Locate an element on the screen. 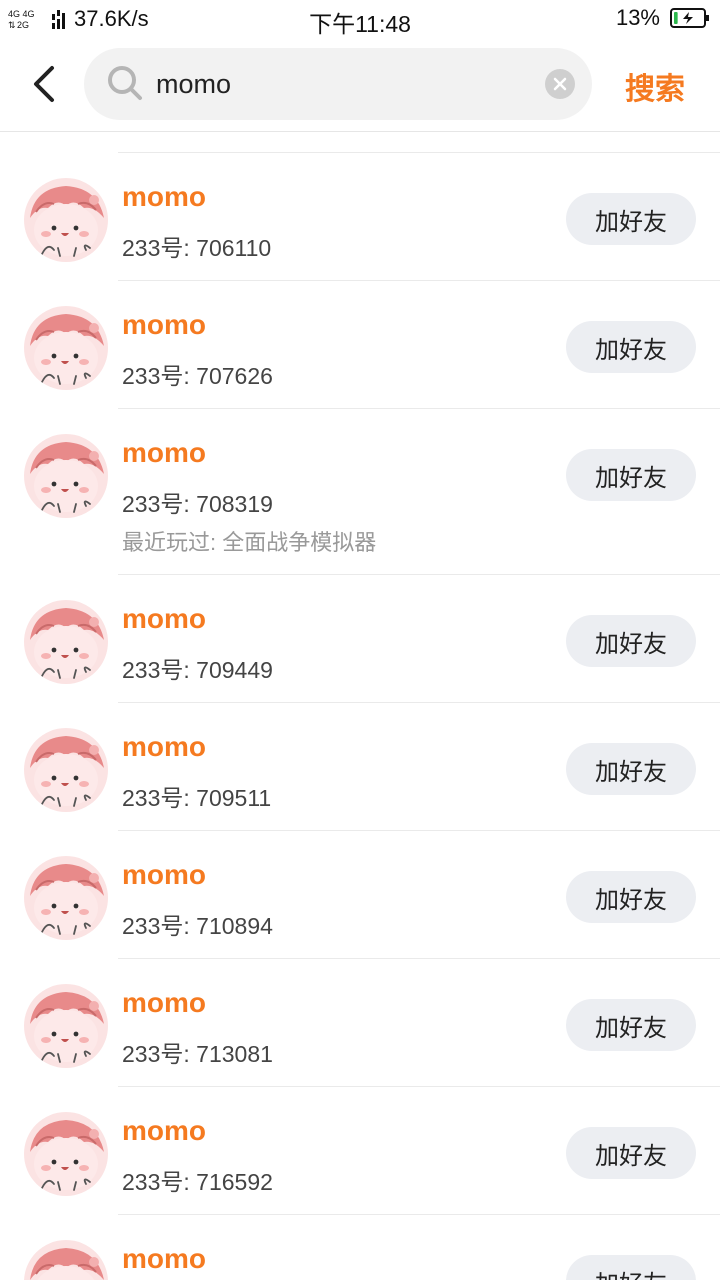  result-row: momo 233号: 716592 加好友 is located at coordinates (360, 1151).